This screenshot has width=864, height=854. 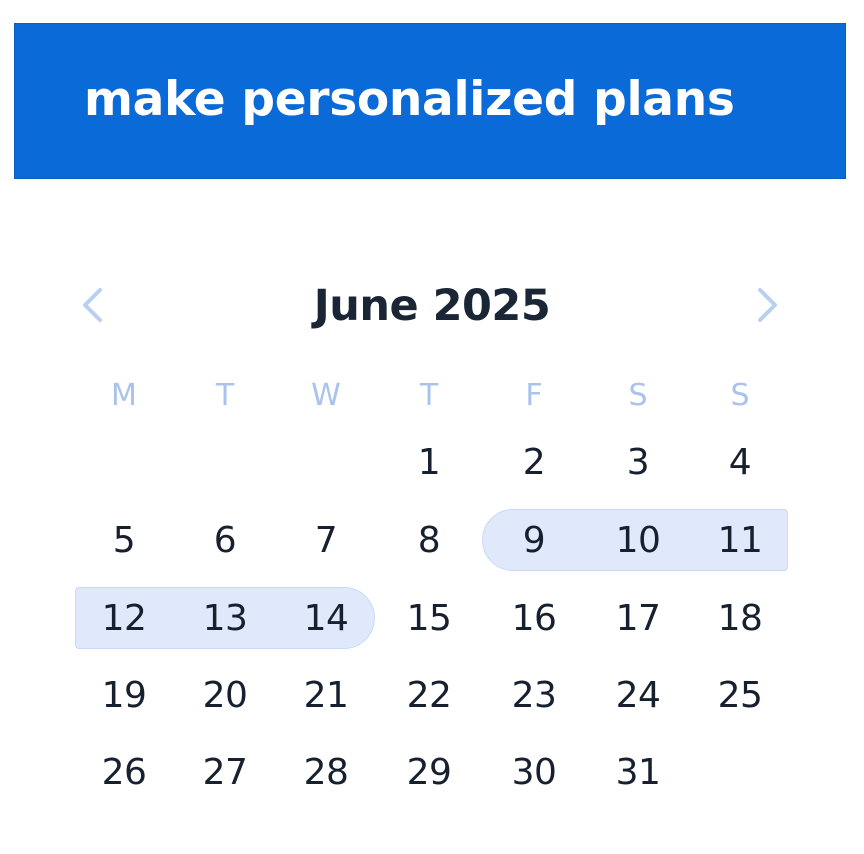 What do you see at coordinates (534, 541) in the screenshot?
I see `day-cell: 9` at bounding box center [534, 541].